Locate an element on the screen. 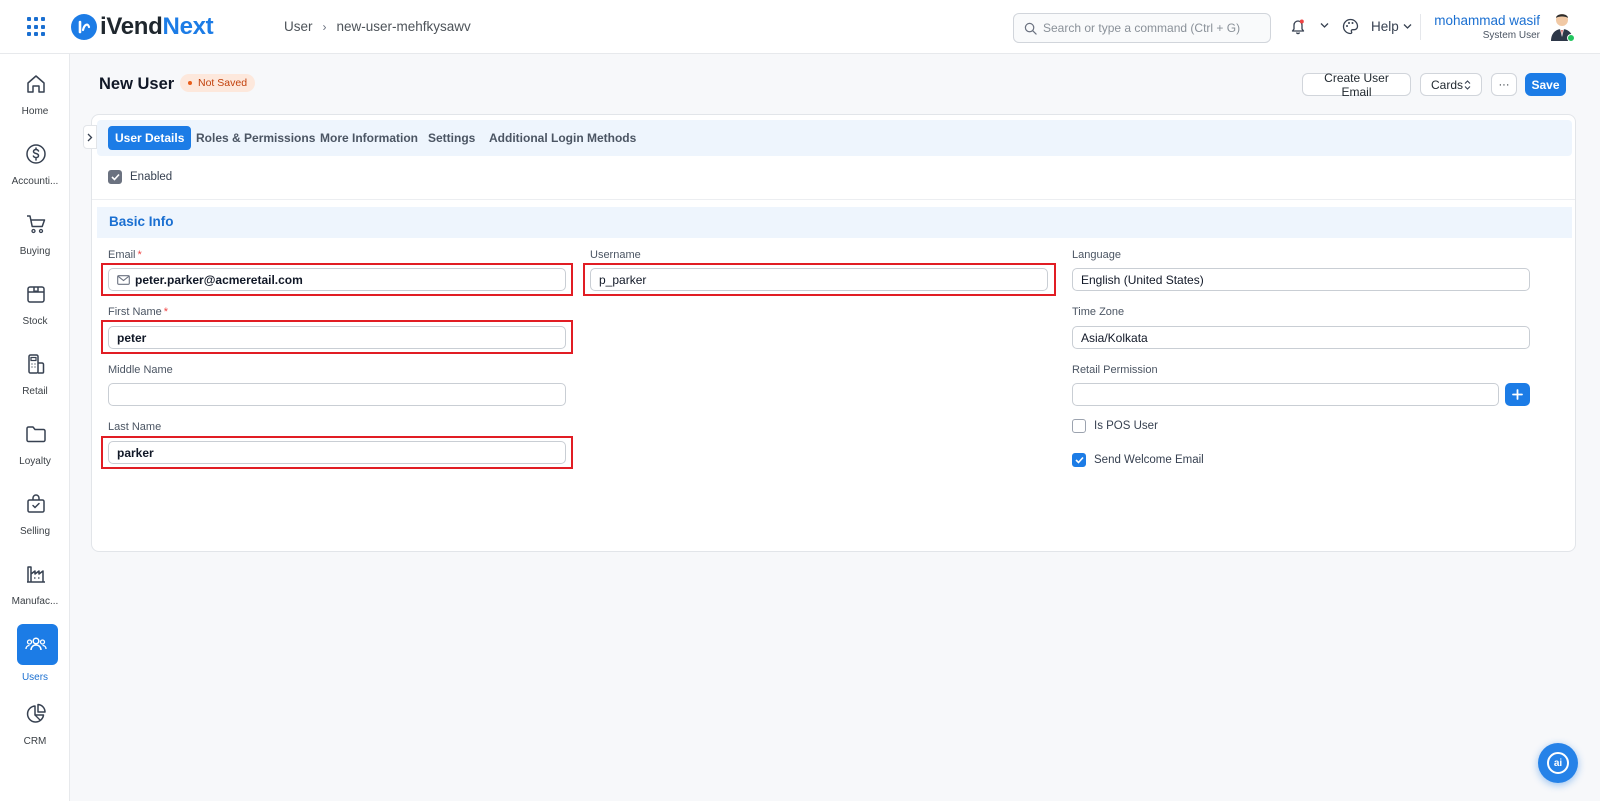 Image resolution: width=1600 pixels, height=801 pixels. sidebar-item-loyalty: Loyalty is located at coordinates (35, 439).